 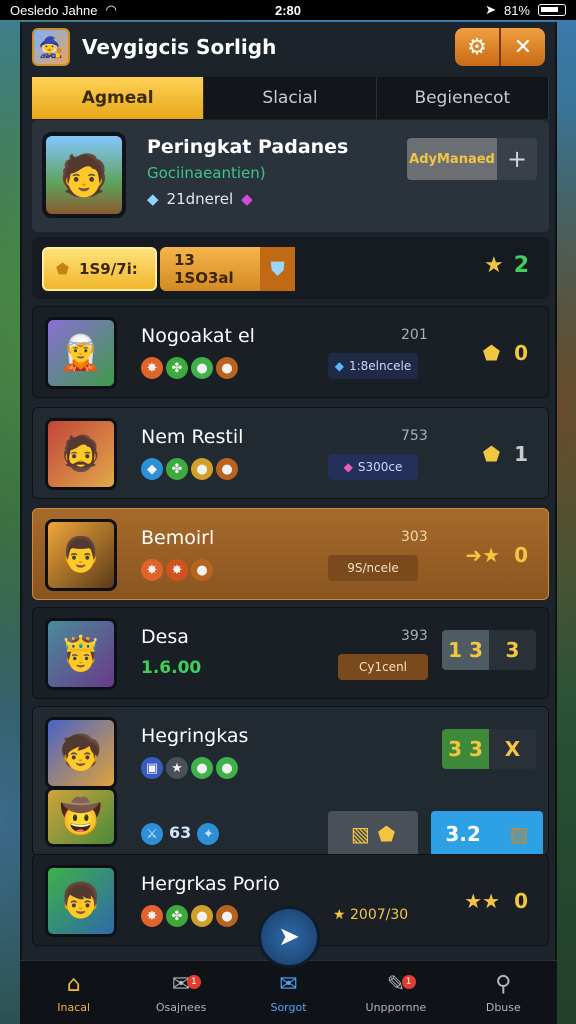 I want to click on status-badge: 9S/ncele, so click(x=373, y=568).